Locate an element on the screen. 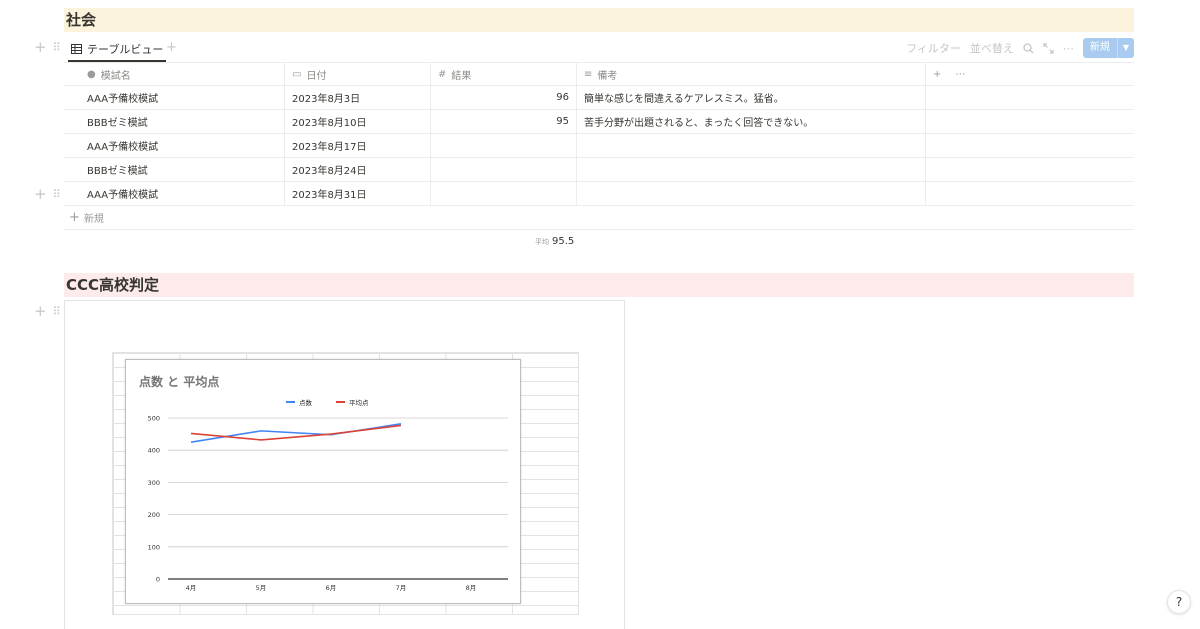  chart-svg: 点数 と 平均点点数 平均点 0 100 200 300 400 500 4月 5月 6月 7月 8月 is located at coordinates (323, 483).